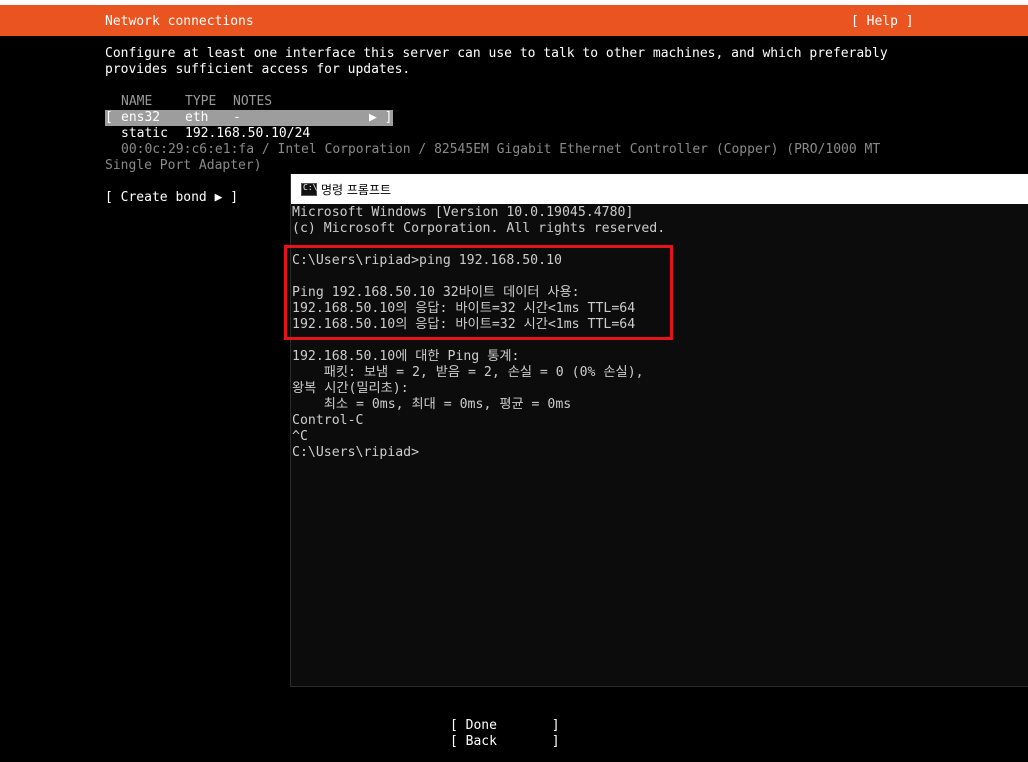 Image resolution: width=1028 pixels, height=762 pixels. Describe the element at coordinates (300, 436) in the screenshot. I see `cmd-output-line: ^C` at that location.